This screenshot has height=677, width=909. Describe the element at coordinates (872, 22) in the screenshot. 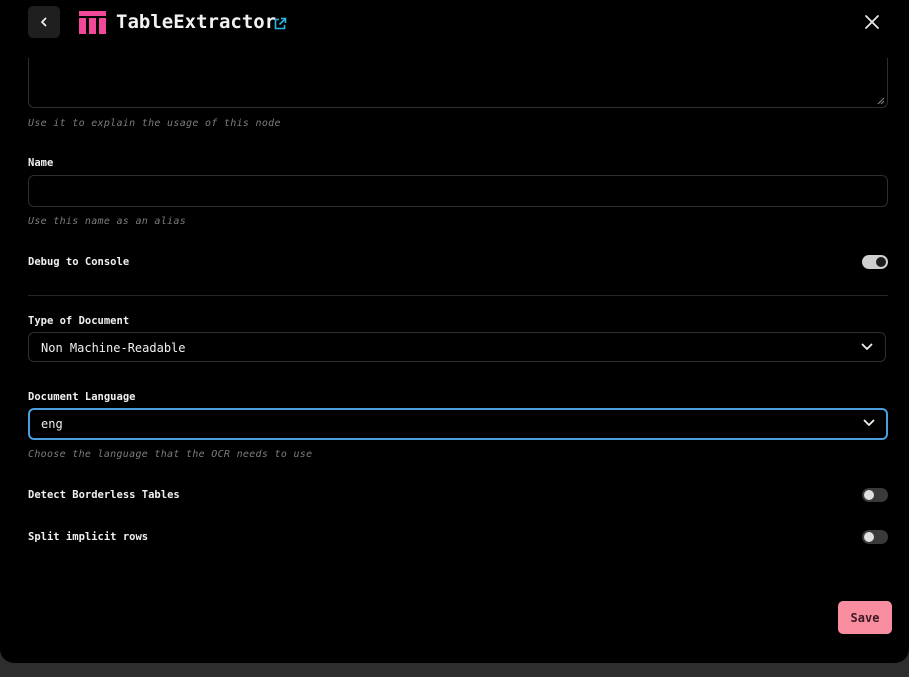

I see `close-icon` at that location.